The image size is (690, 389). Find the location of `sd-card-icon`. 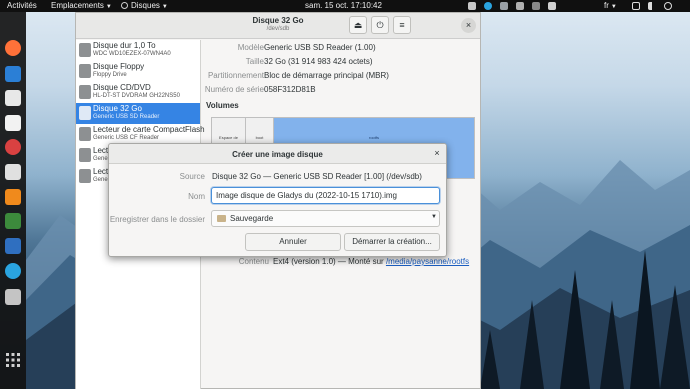

sd-card-icon is located at coordinates (85, 113).